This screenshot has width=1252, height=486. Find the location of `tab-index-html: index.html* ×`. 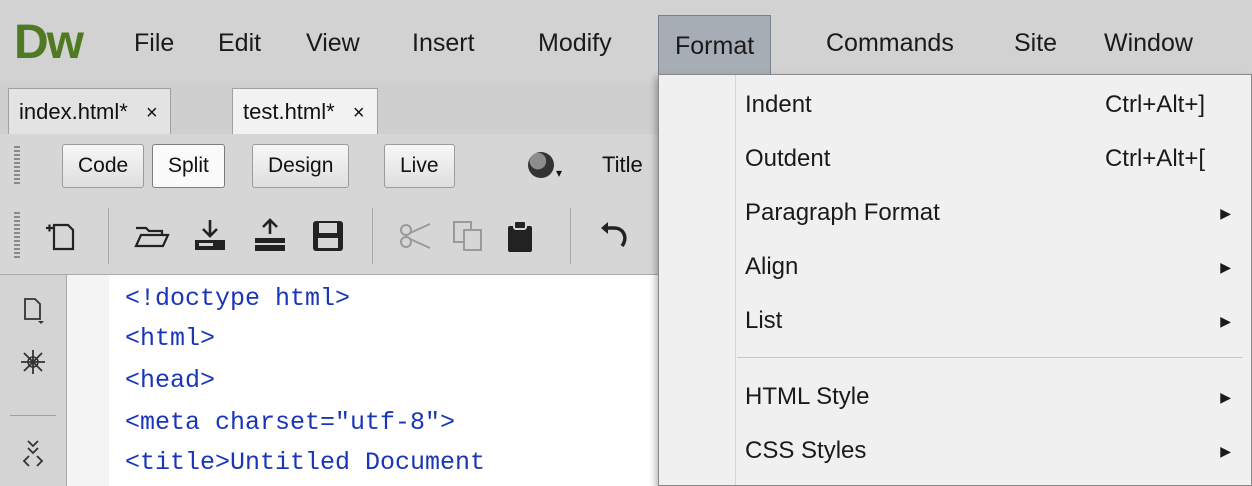

tab-index-html: index.html* × is located at coordinates (89, 111).